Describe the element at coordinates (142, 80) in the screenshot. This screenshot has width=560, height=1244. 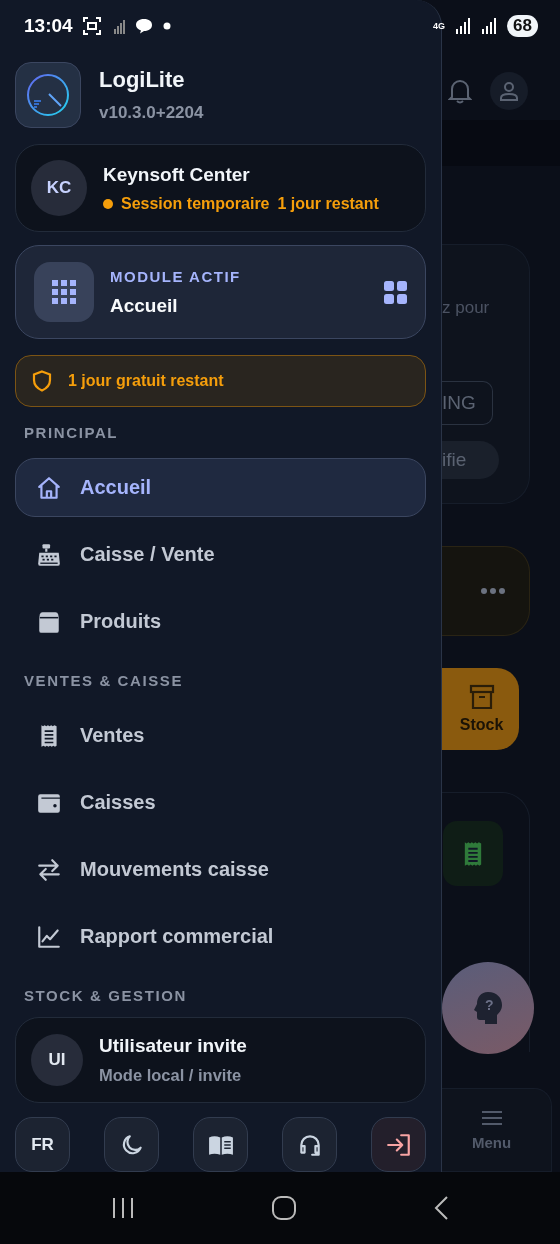
I see `app-name: LogiLite` at that location.